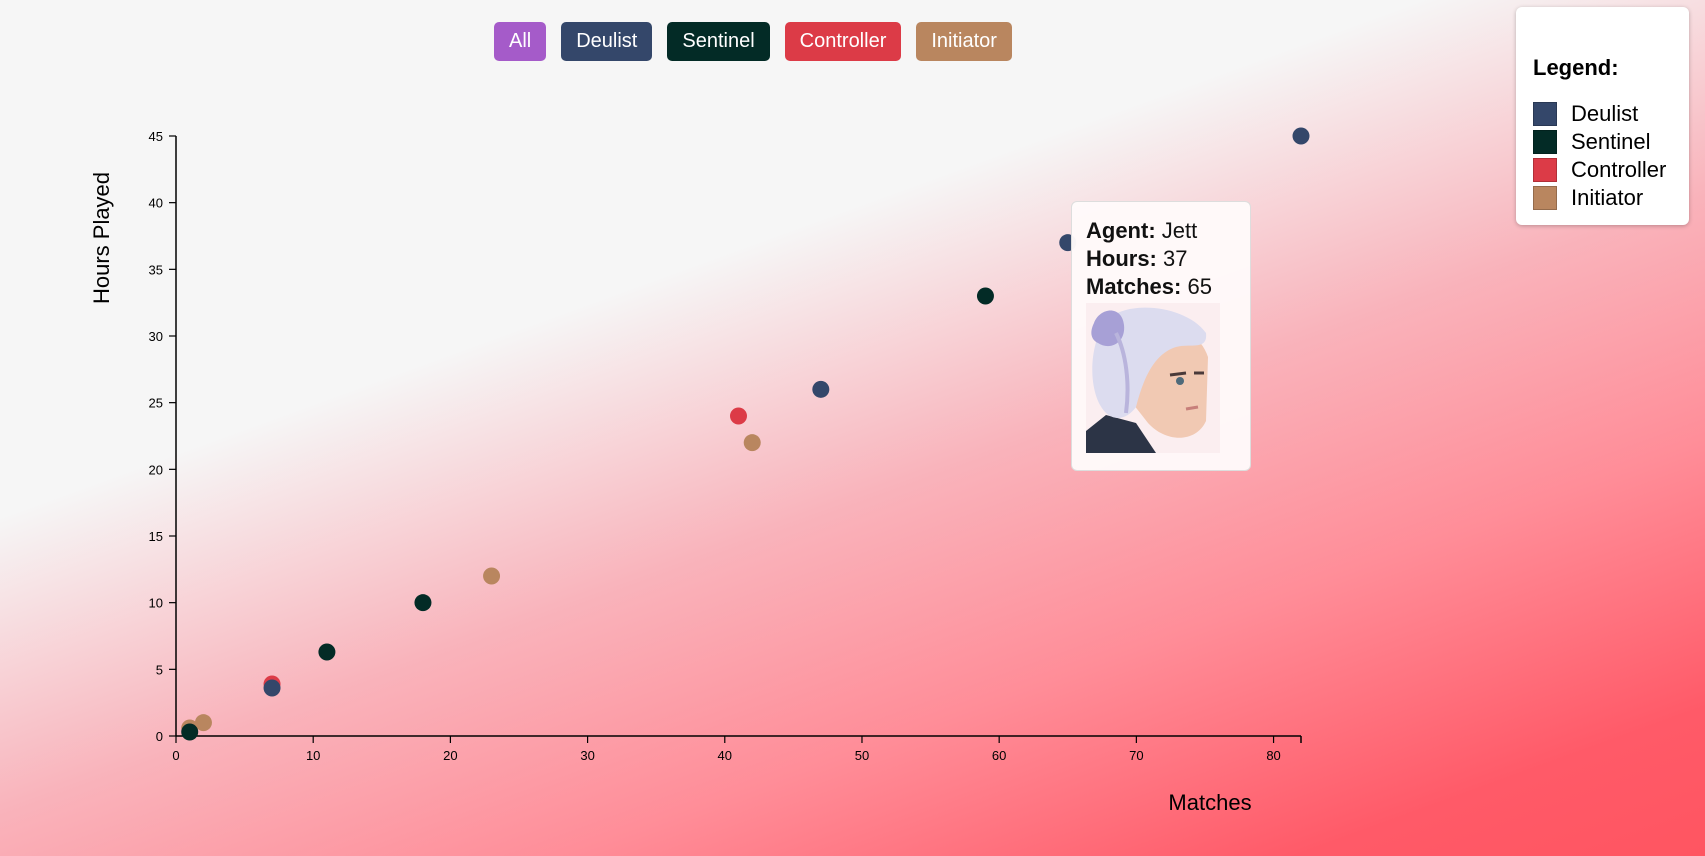  Describe the element at coordinates (1179, 230) in the screenshot. I see `tooltip-agent-value: Jett` at that location.